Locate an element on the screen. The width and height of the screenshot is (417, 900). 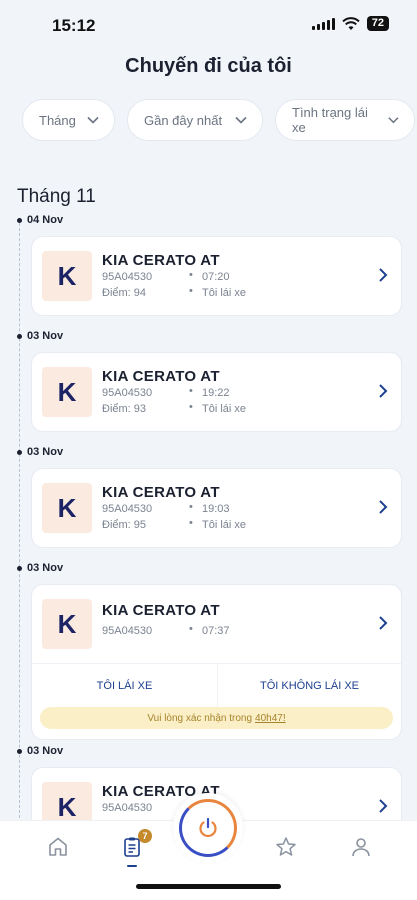
trip-time: 07:37 is located at coordinates (216, 631).